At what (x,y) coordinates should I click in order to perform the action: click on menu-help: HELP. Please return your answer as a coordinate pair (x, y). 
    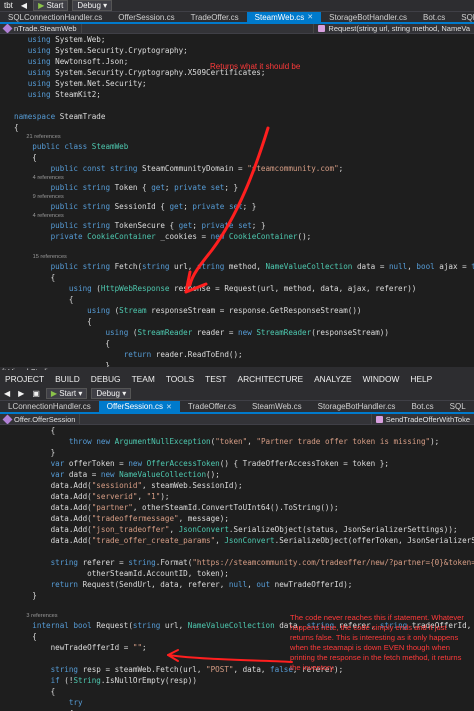
    Looking at the image, I should click on (421, 379).